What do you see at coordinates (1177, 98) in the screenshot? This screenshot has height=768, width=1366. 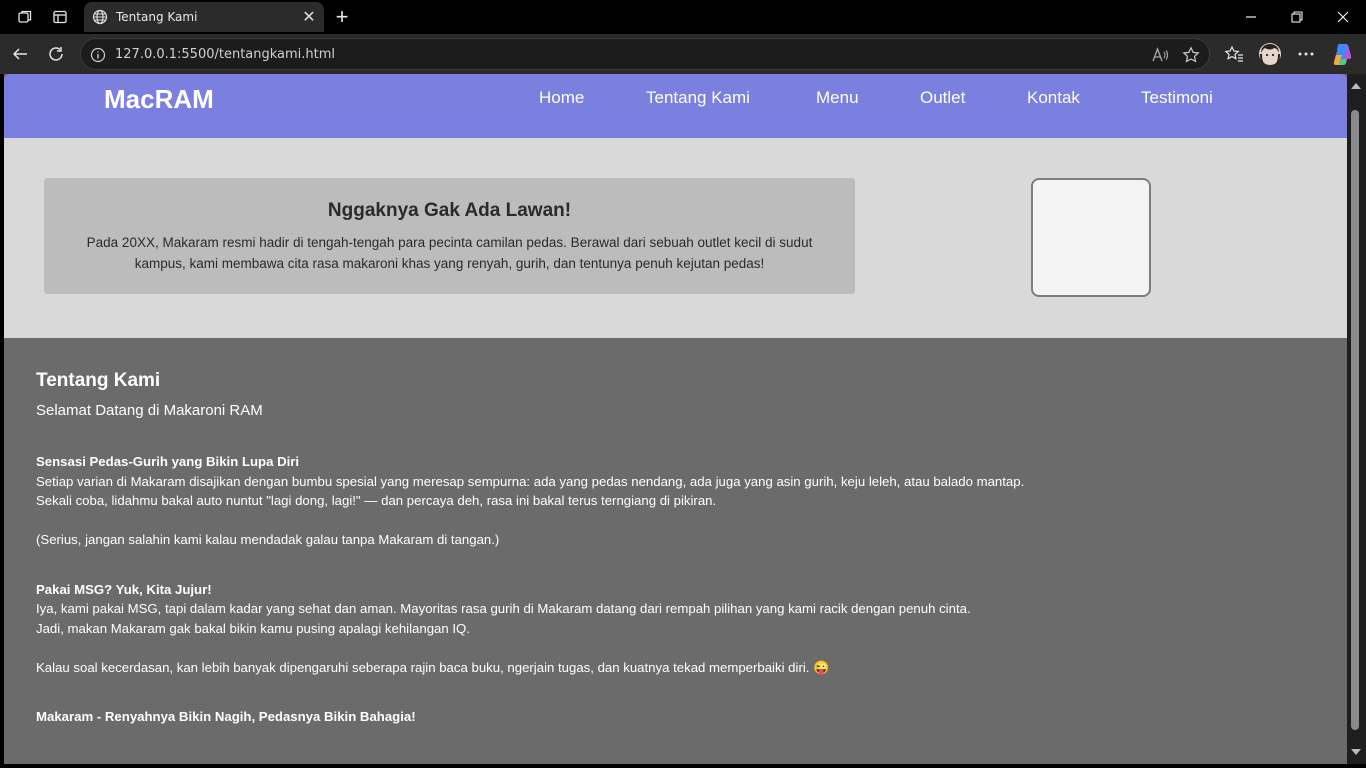 I see `nav-link-testimoni: Testimoni` at bounding box center [1177, 98].